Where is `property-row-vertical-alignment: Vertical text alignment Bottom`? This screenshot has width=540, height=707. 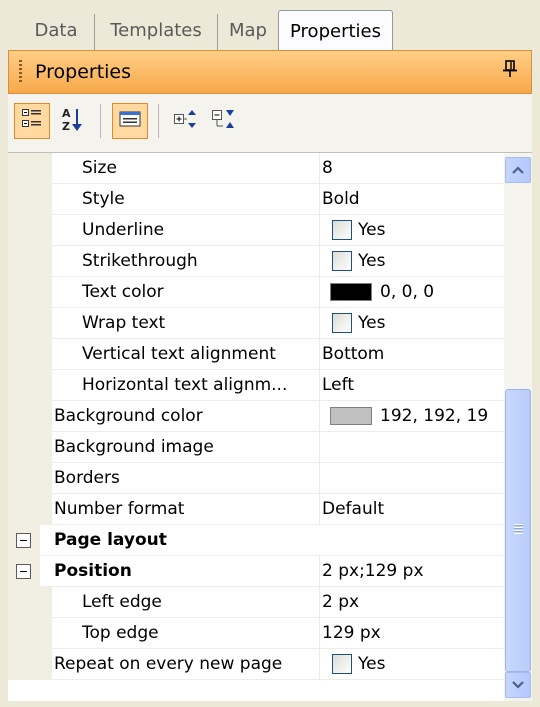 property-row-vertical-alignment: Vertical text alignment Bottom is located at coordinates (256, 354).